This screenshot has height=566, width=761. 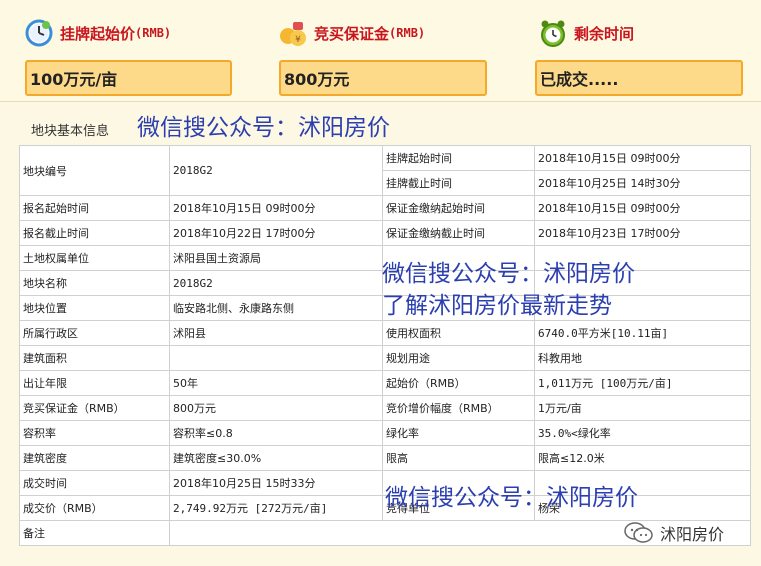 What do you see at coordinates (458, 408) in the screenshot?
I see `table-cell-key: 竞价增价幅度（RMB）` at bounding box center [458, 408].